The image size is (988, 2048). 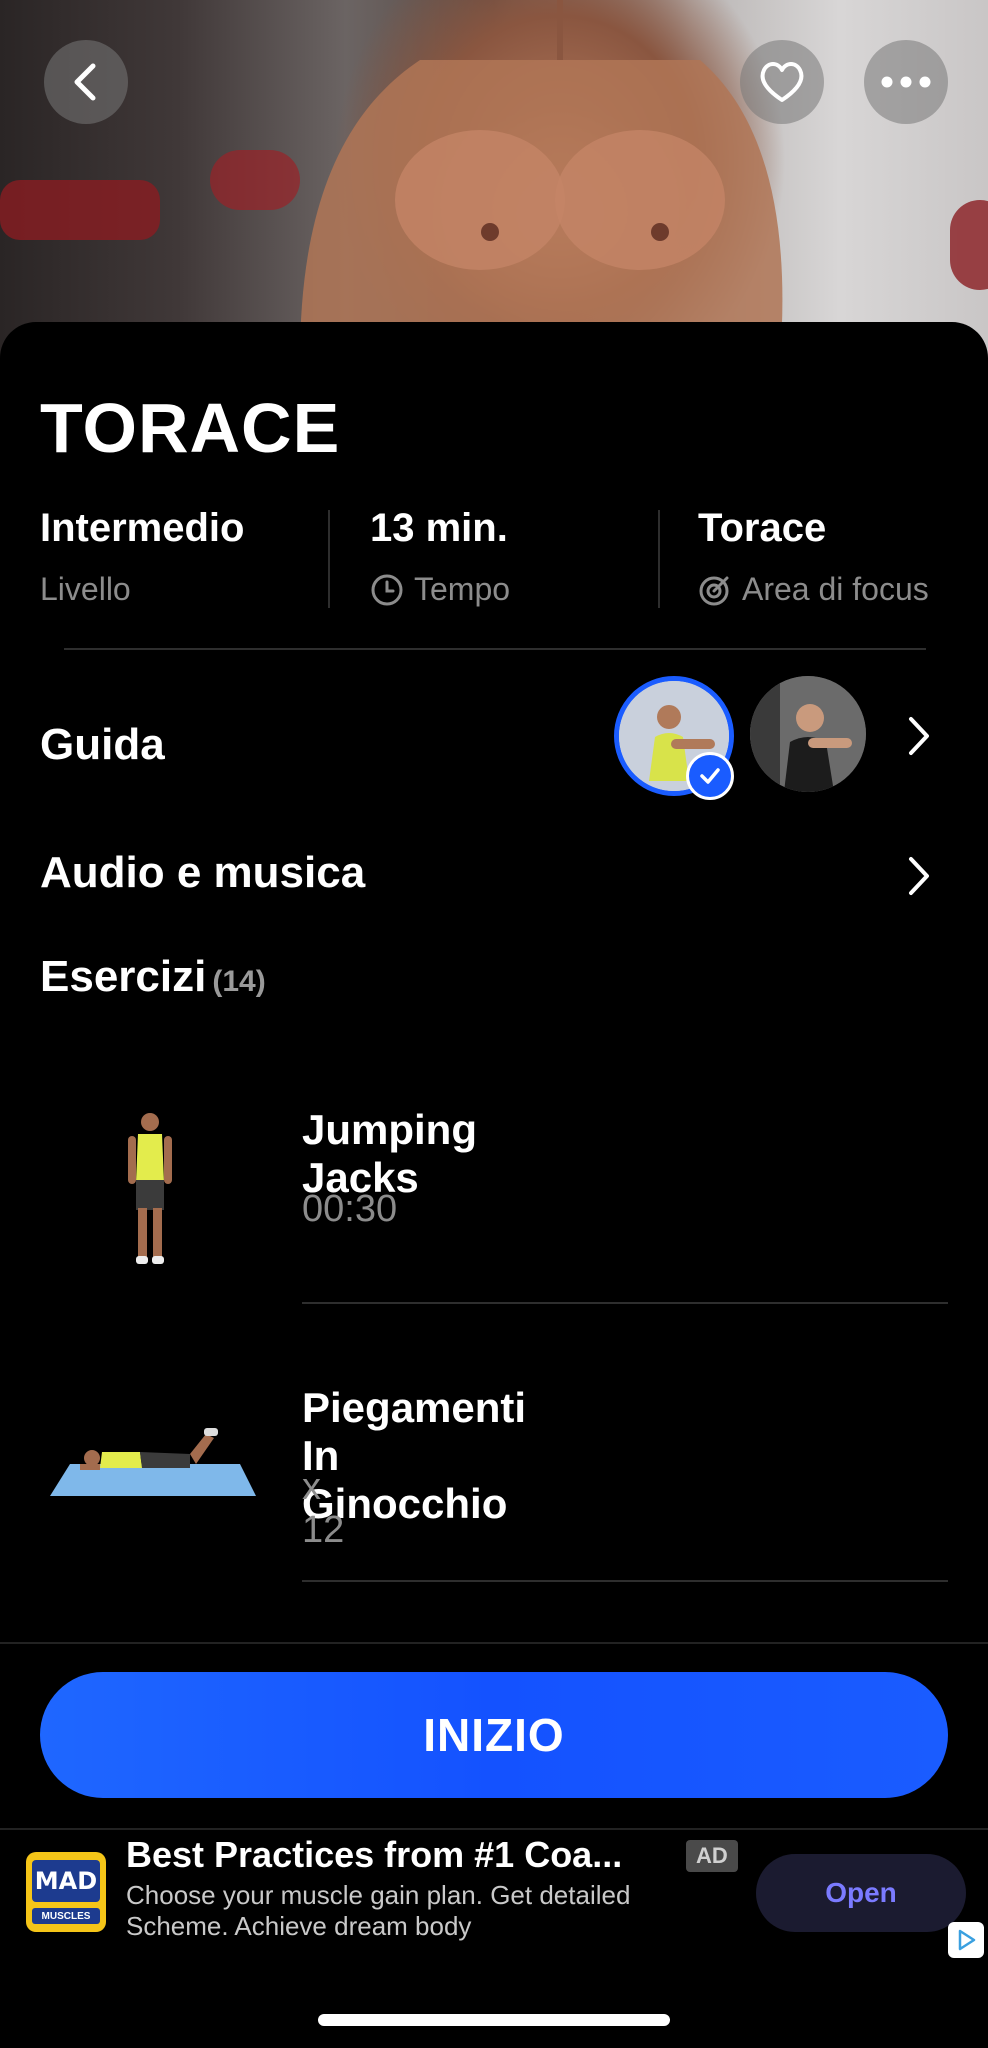 What do you see at coordinates (462, 589) in the screenshot?
I see `stat-time-label: Tempo` at bounding box center [462, 589].